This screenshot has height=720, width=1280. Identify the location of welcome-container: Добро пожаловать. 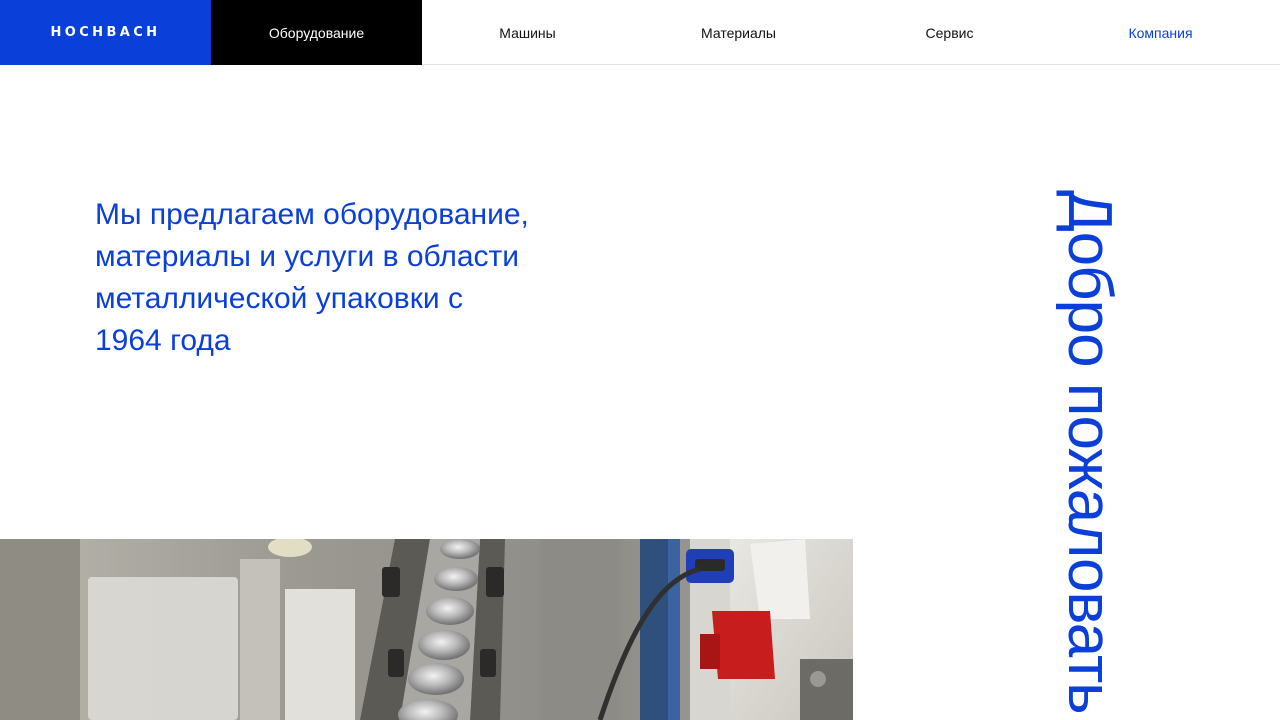
(1090, 455).